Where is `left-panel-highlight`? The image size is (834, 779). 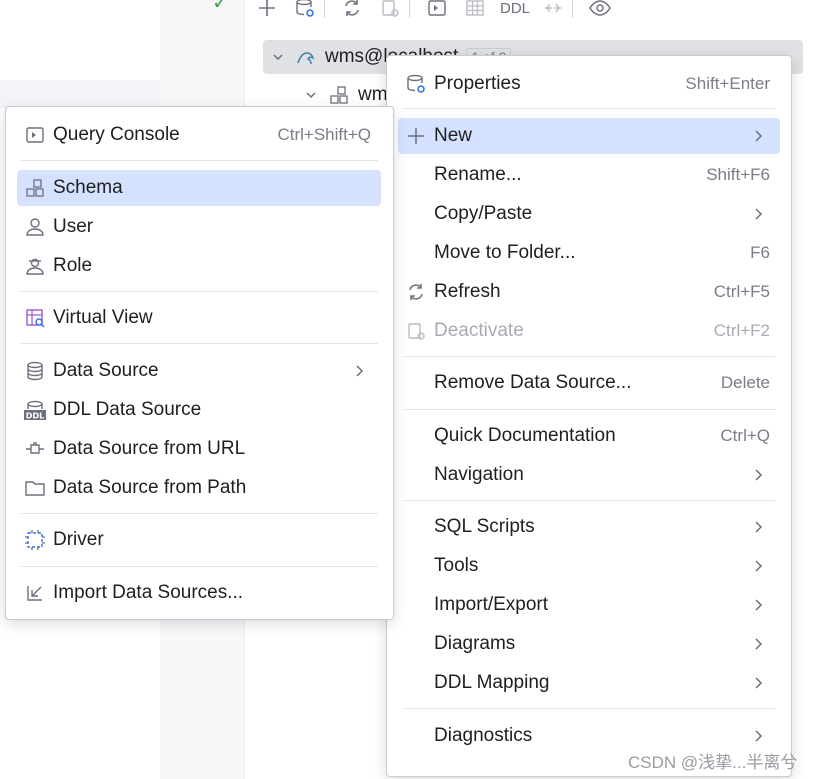 left-panel-highlight is located at coordinates (80, 94).